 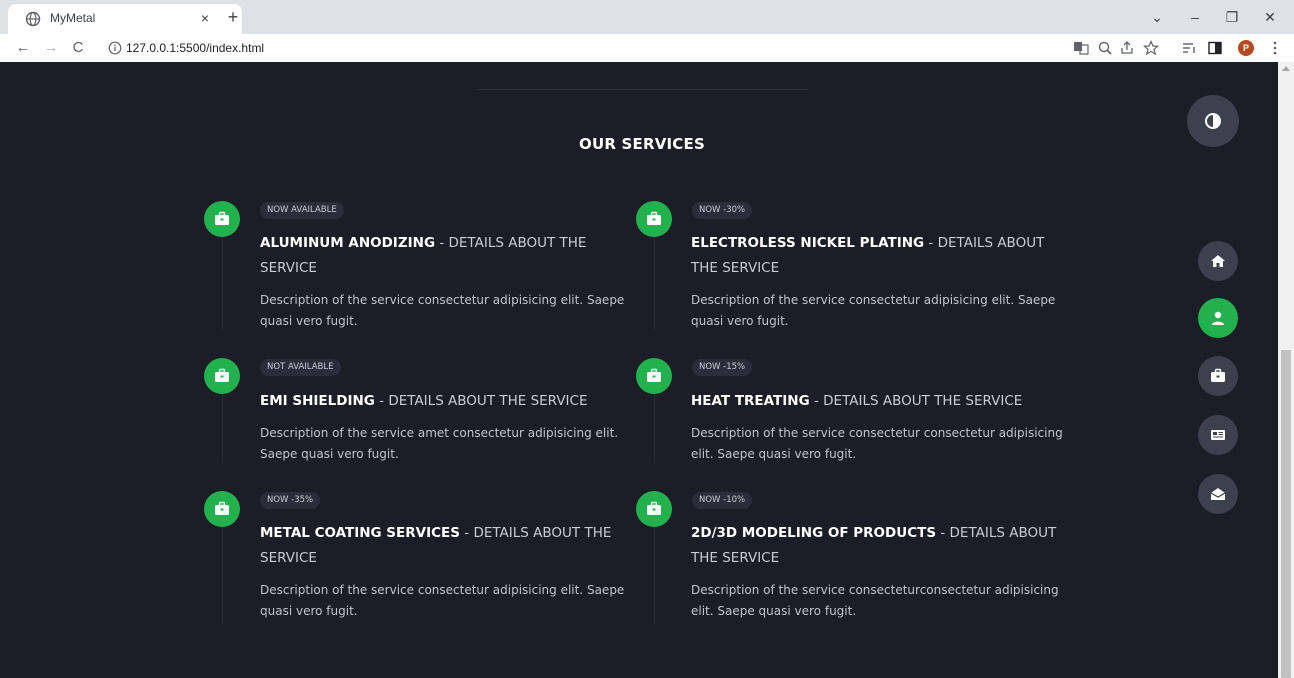 I want to click on share-icon, so click(x=1127, y=48).